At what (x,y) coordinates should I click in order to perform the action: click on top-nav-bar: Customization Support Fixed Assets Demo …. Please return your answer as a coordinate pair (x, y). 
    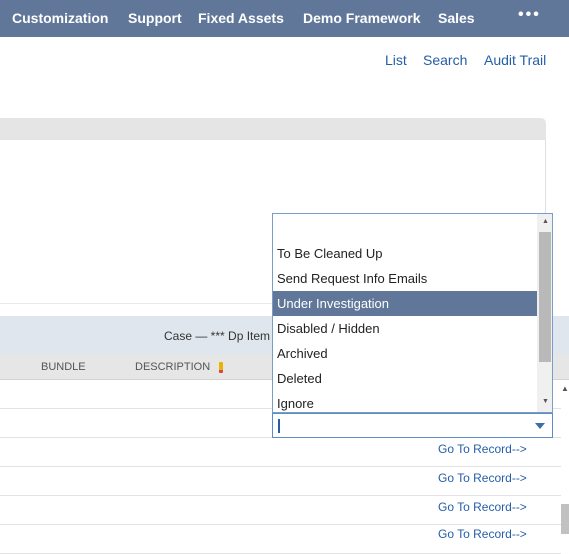
    Looking at the image, I should click on (284, 18).